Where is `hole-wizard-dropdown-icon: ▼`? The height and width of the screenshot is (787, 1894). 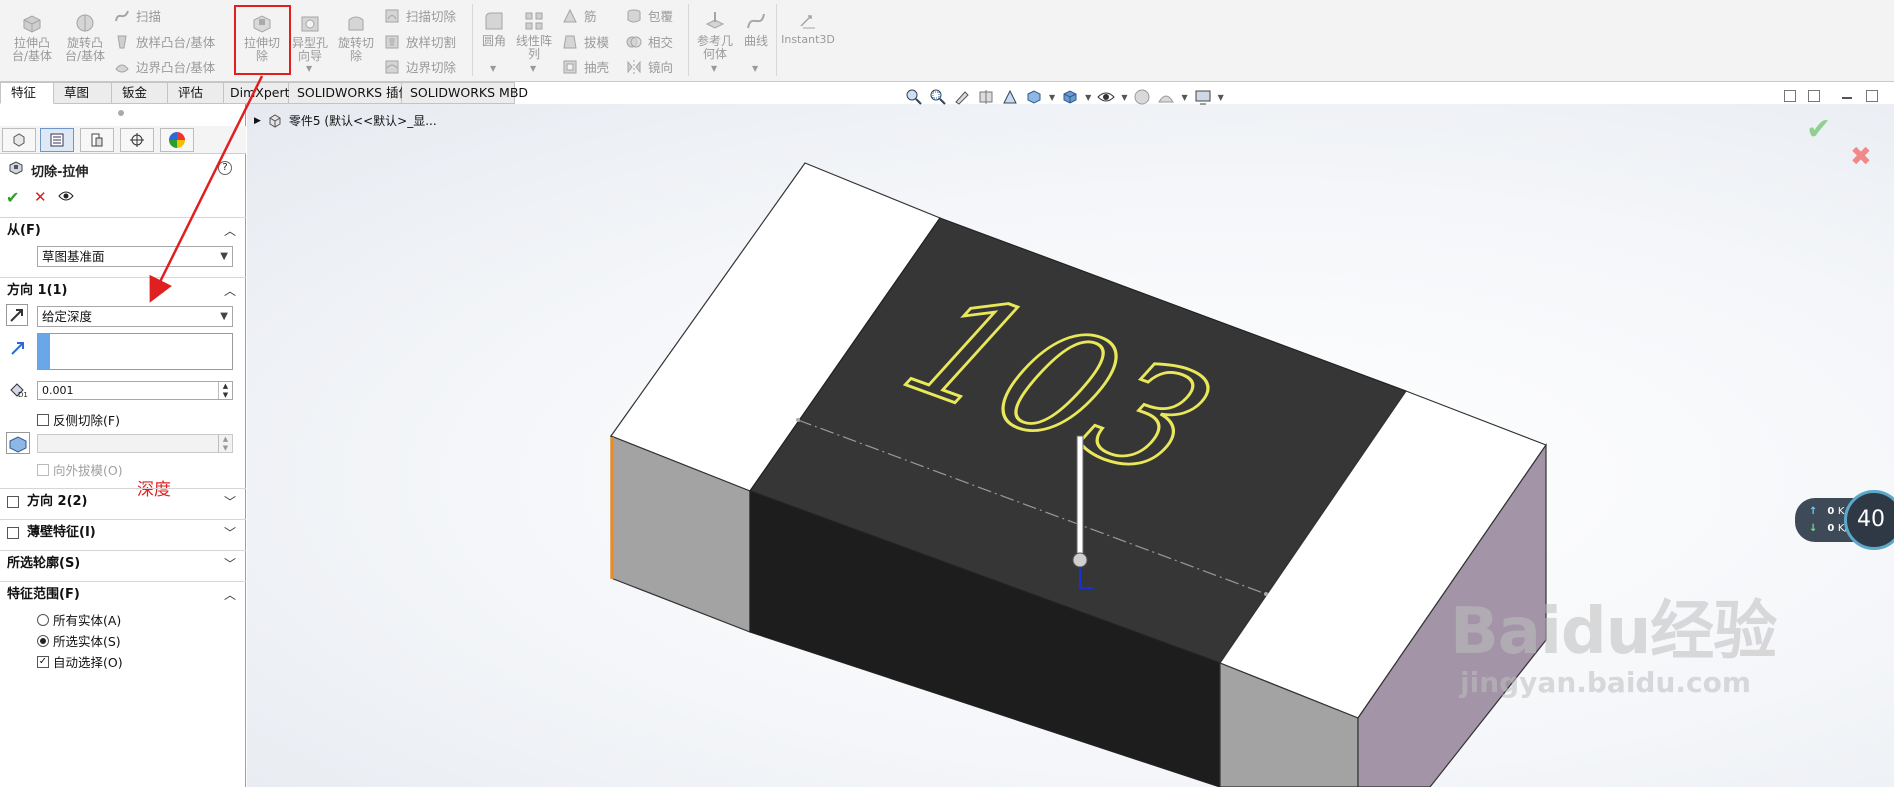
hole-wizard-dropdown-icon: ▼ is located at coordinates (309, 68).